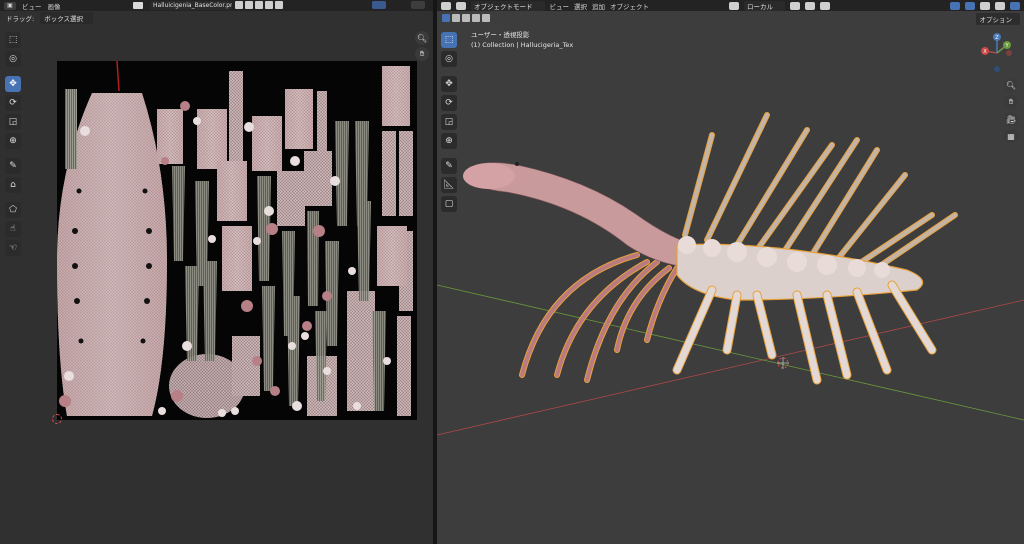 The image size is (1024, 544). I want to click on xray-icon, so click(985, 5).